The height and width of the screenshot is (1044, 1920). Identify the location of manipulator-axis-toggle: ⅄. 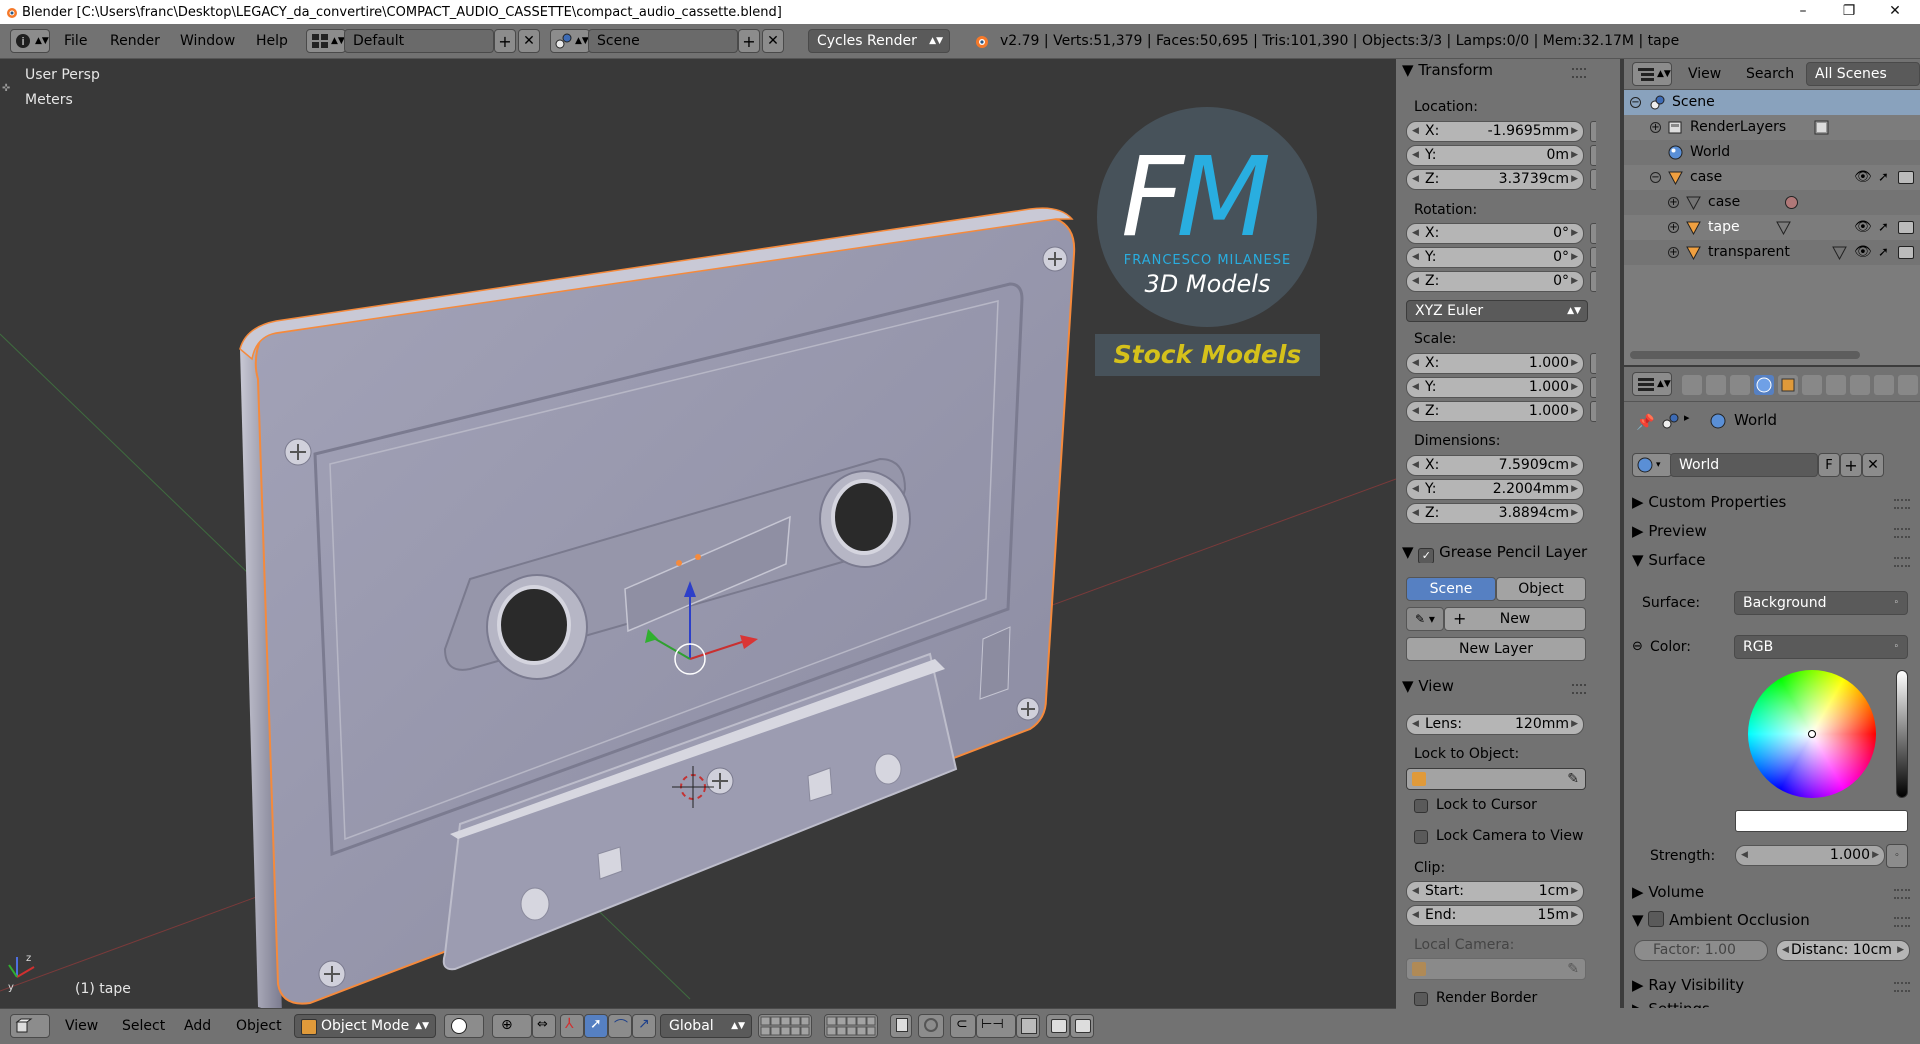
(572, 1026).